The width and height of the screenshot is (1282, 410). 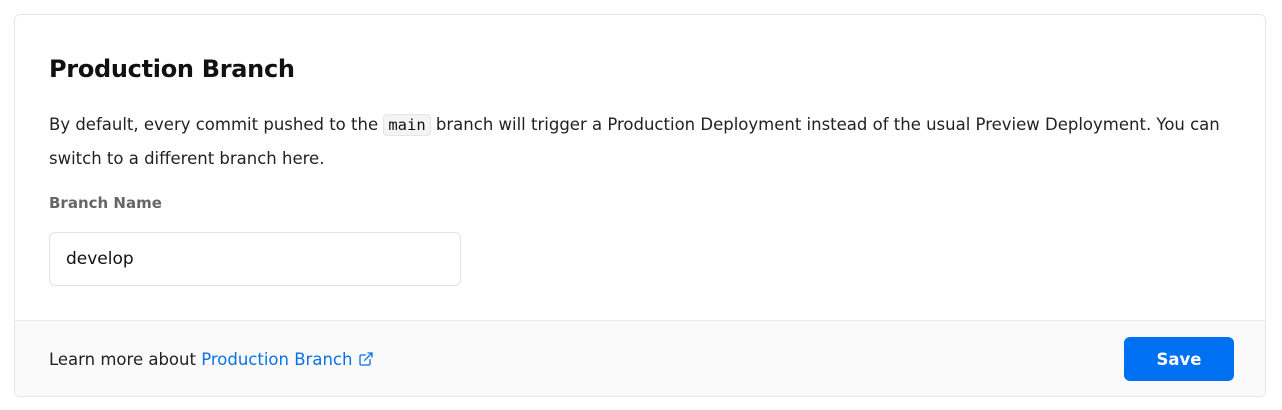 I want to click on production-branch-docs-link: Production Branch, so click(x=287, y=359).